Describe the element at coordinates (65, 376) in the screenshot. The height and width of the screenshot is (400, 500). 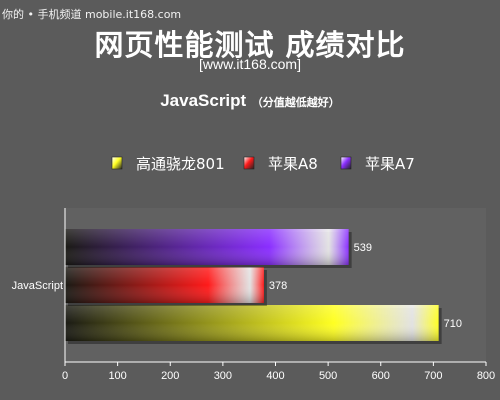
I see `x-tick-label: 0` at that location.